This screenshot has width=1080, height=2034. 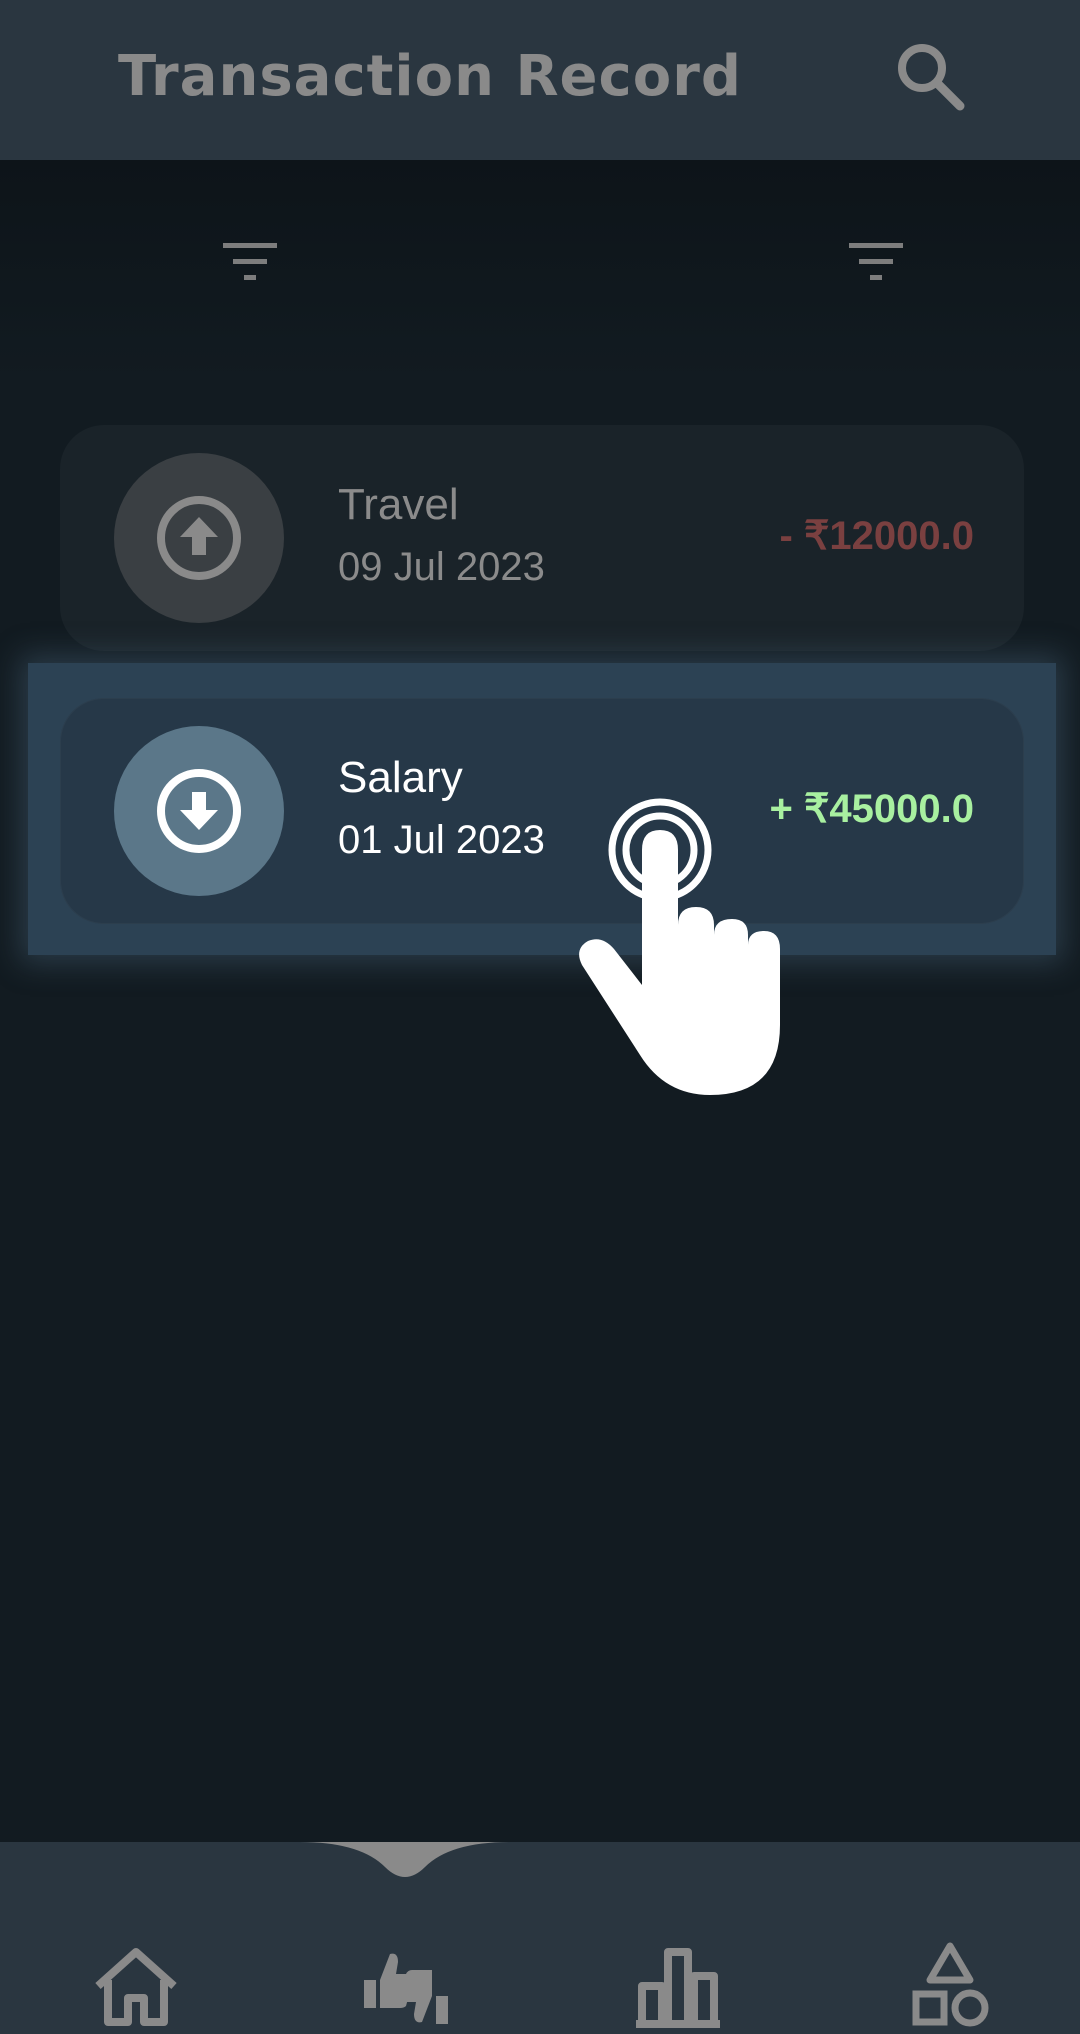 What do you see at coordinates (950, 1985) in the screenshot?
I see `shapes-icon` at bounding box center [950, 1985].